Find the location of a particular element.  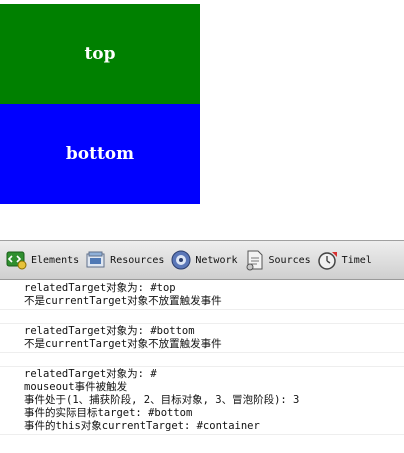

tab-sources: Sources is located at coordinates (278, 260).